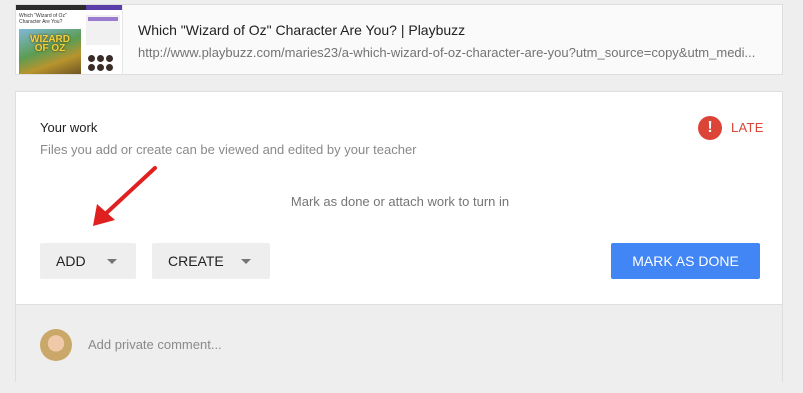 This screenshot has width=803, height=393. Describe the element at coordinates (43, 19) in the screenshot. I see `thumbnail-title: Which "Wizard of Oz" Character Are You?` at that location.